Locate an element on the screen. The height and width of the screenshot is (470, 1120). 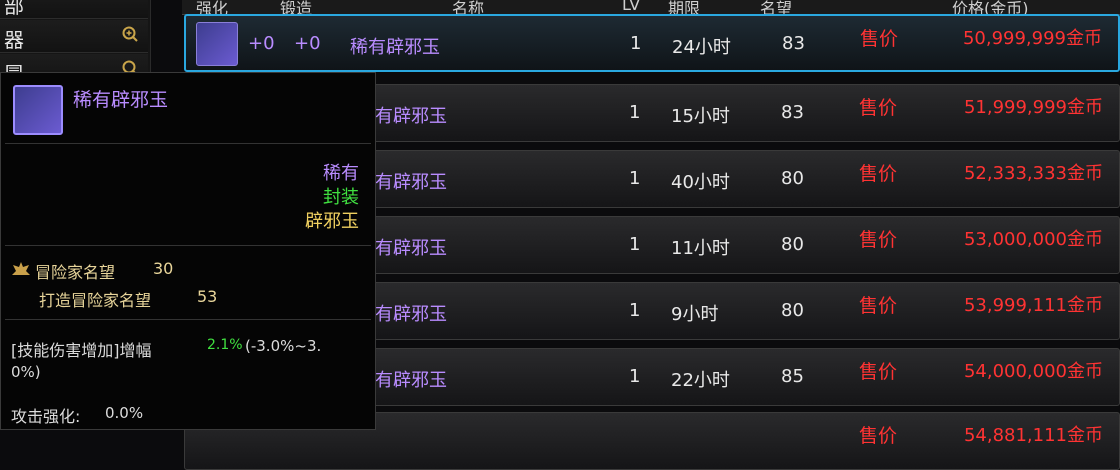
price-value: 51,999,999金币 is located at coordinates (1033, 107).